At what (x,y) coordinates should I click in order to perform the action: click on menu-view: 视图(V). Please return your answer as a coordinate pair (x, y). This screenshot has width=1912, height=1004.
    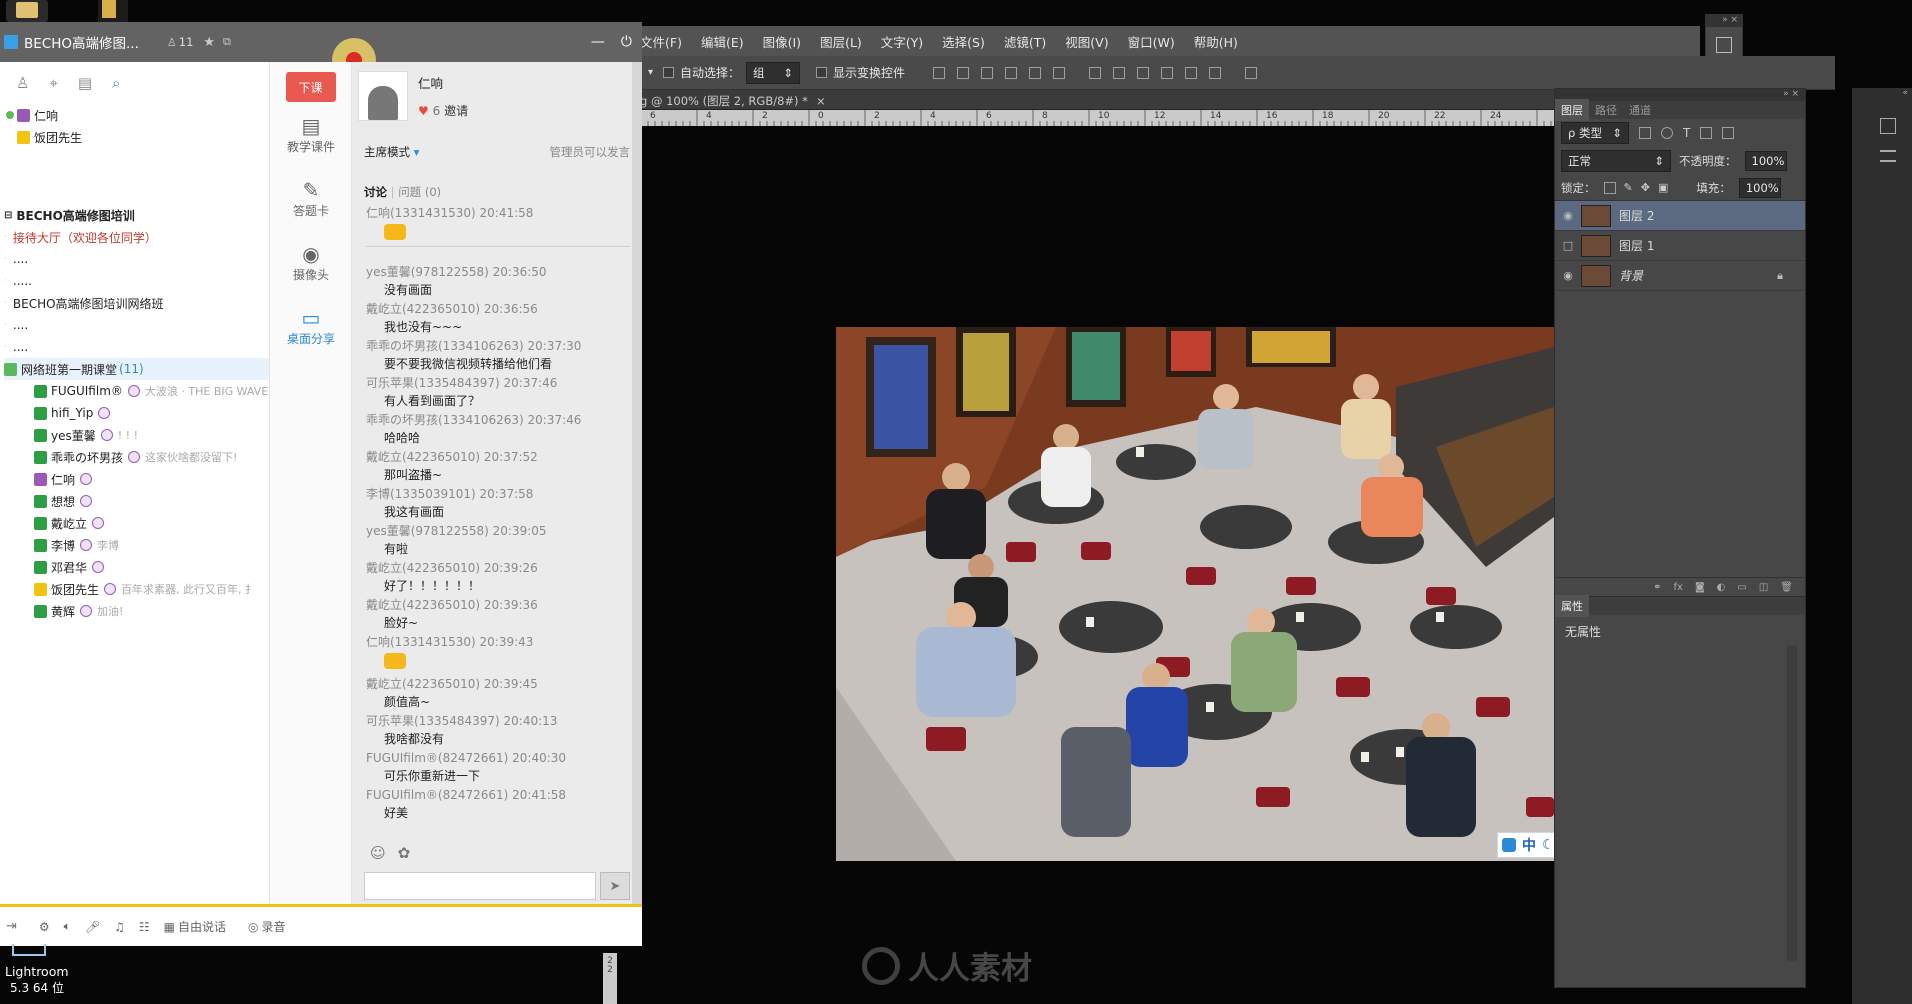
    Looking at the image, I should click on (1086, 41).